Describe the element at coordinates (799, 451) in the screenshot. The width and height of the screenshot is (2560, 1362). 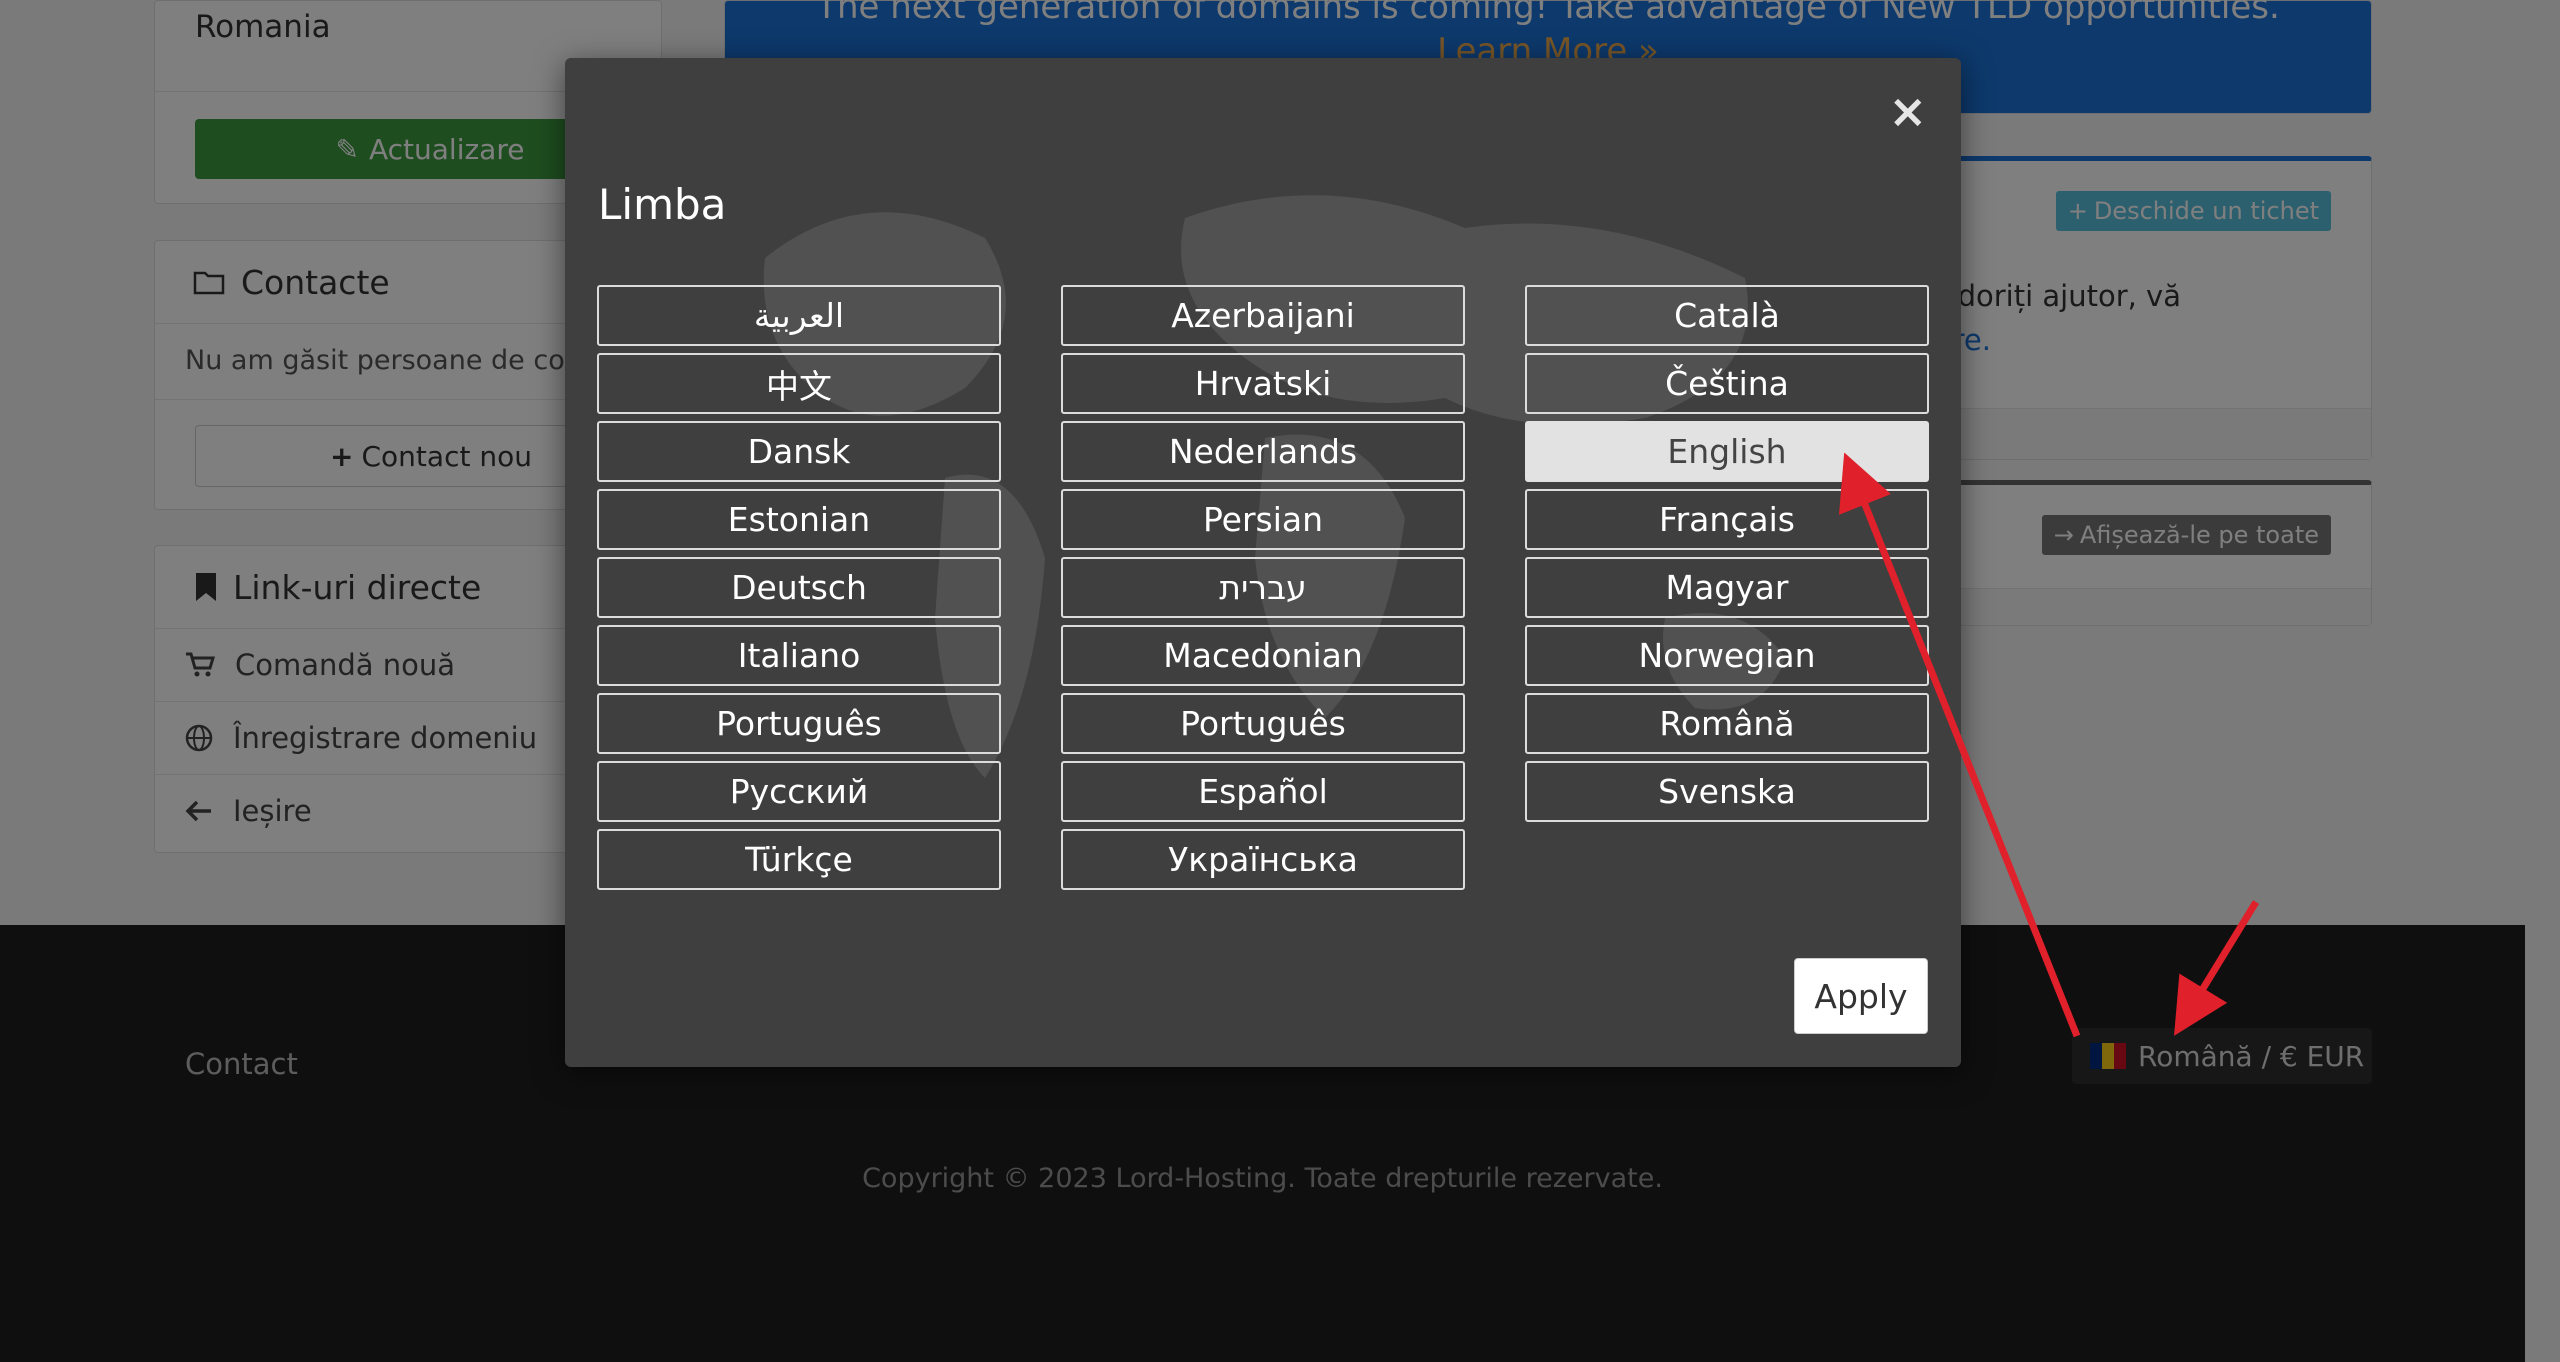
I see `language-option: Dansk` at that location.